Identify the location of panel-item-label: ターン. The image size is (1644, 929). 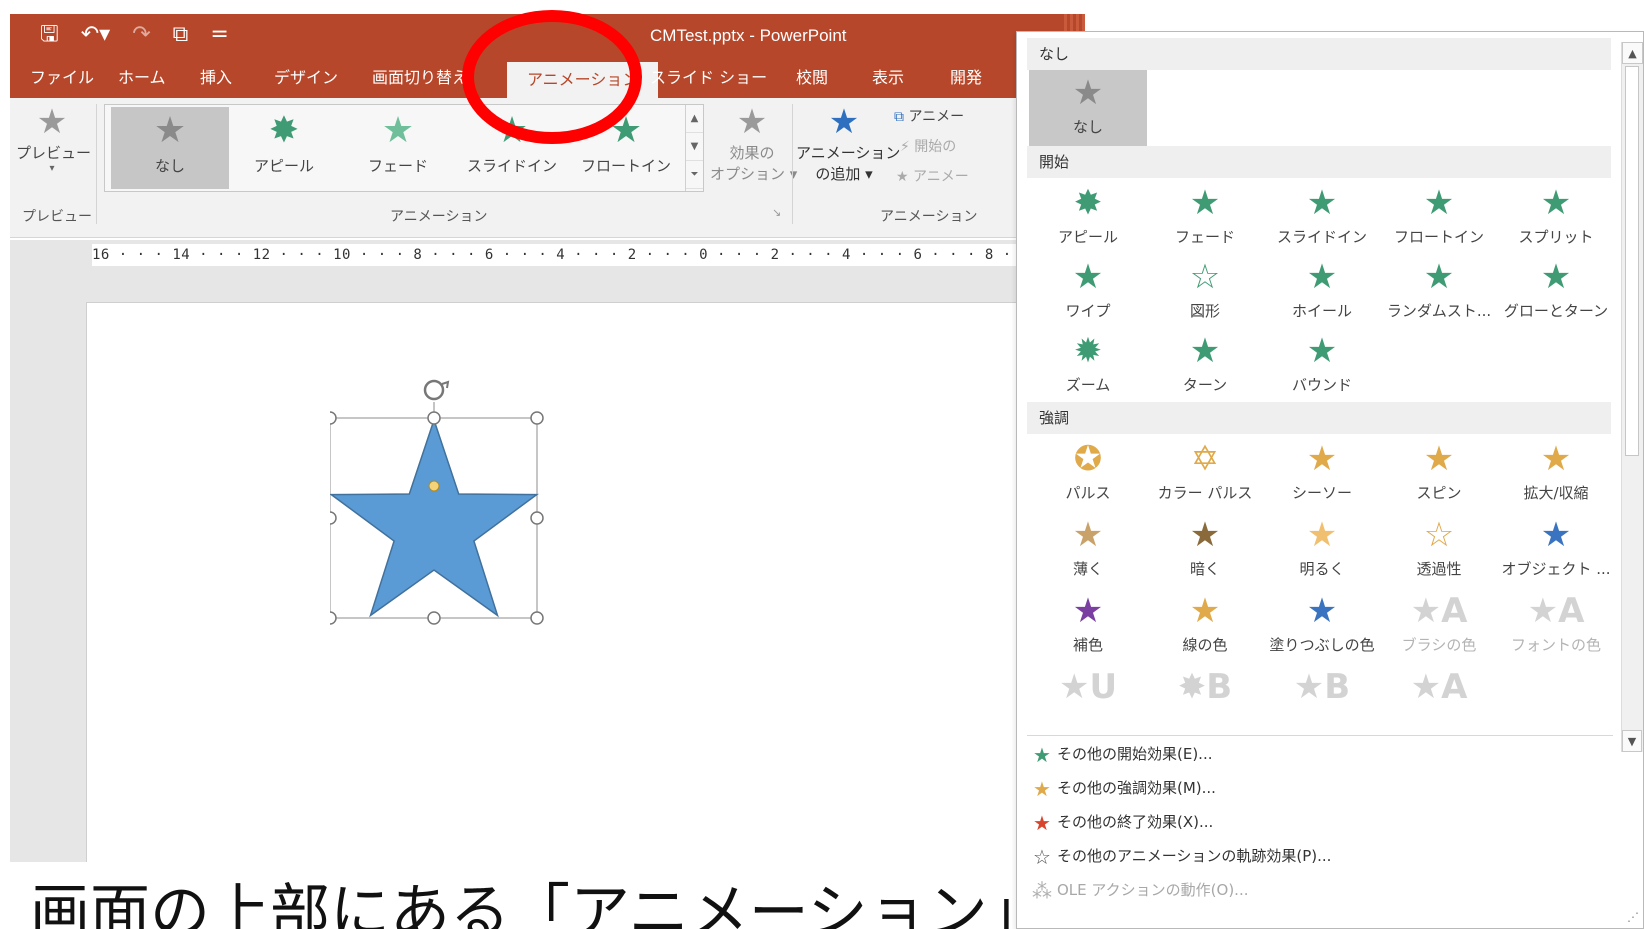
(1205, 385).